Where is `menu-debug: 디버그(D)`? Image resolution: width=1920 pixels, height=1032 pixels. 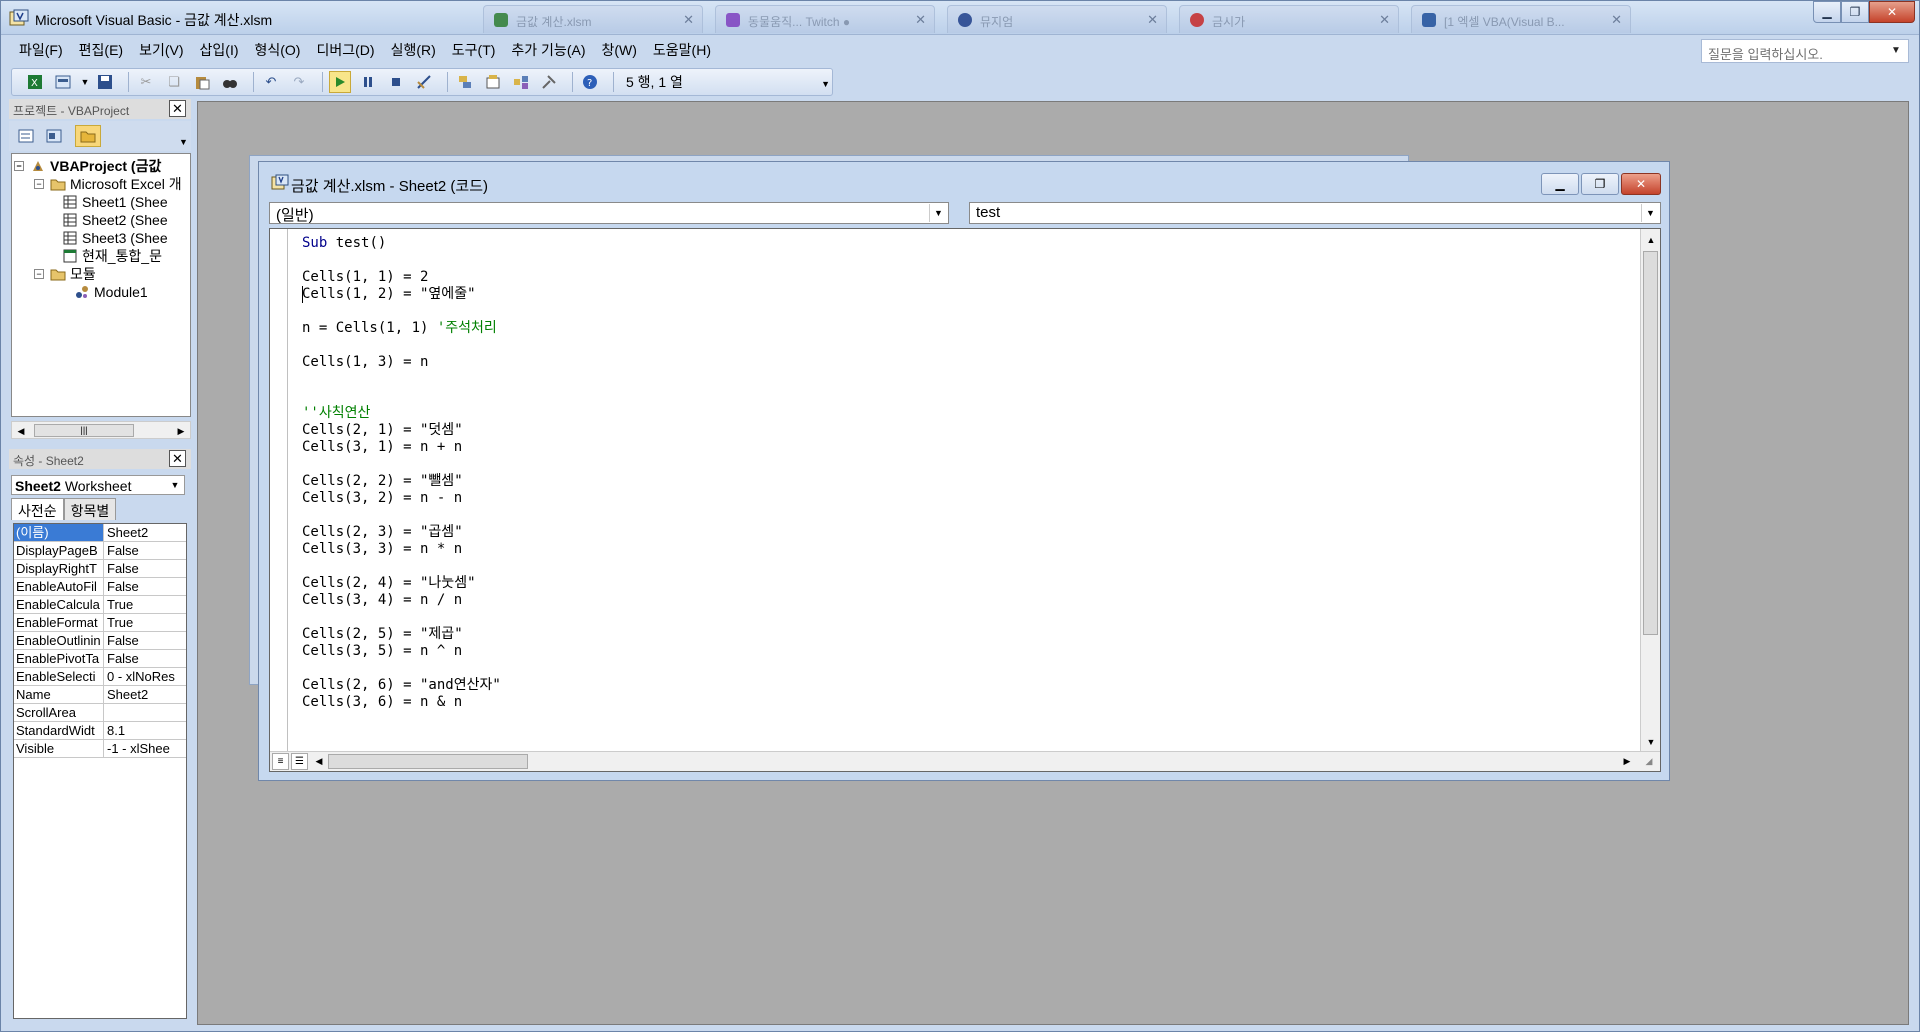 menu-debug: 디버그(D) is located at coordinates (345, 50).